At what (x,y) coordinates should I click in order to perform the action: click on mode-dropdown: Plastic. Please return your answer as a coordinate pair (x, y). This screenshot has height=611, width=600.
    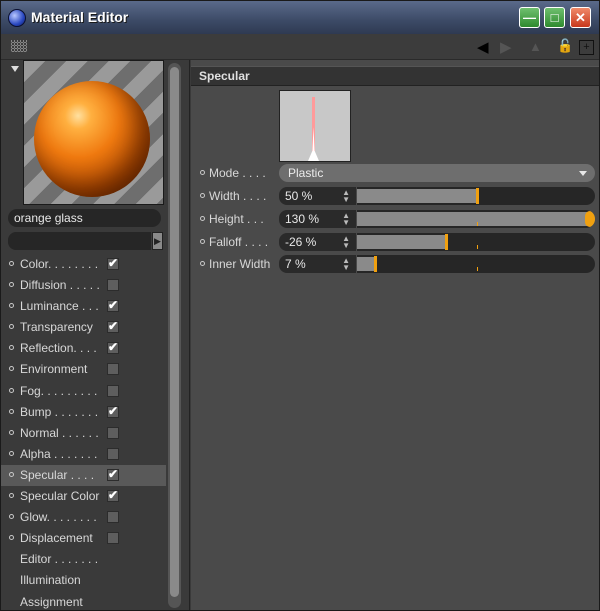
    Looking at the image, I should click on (437, 173).